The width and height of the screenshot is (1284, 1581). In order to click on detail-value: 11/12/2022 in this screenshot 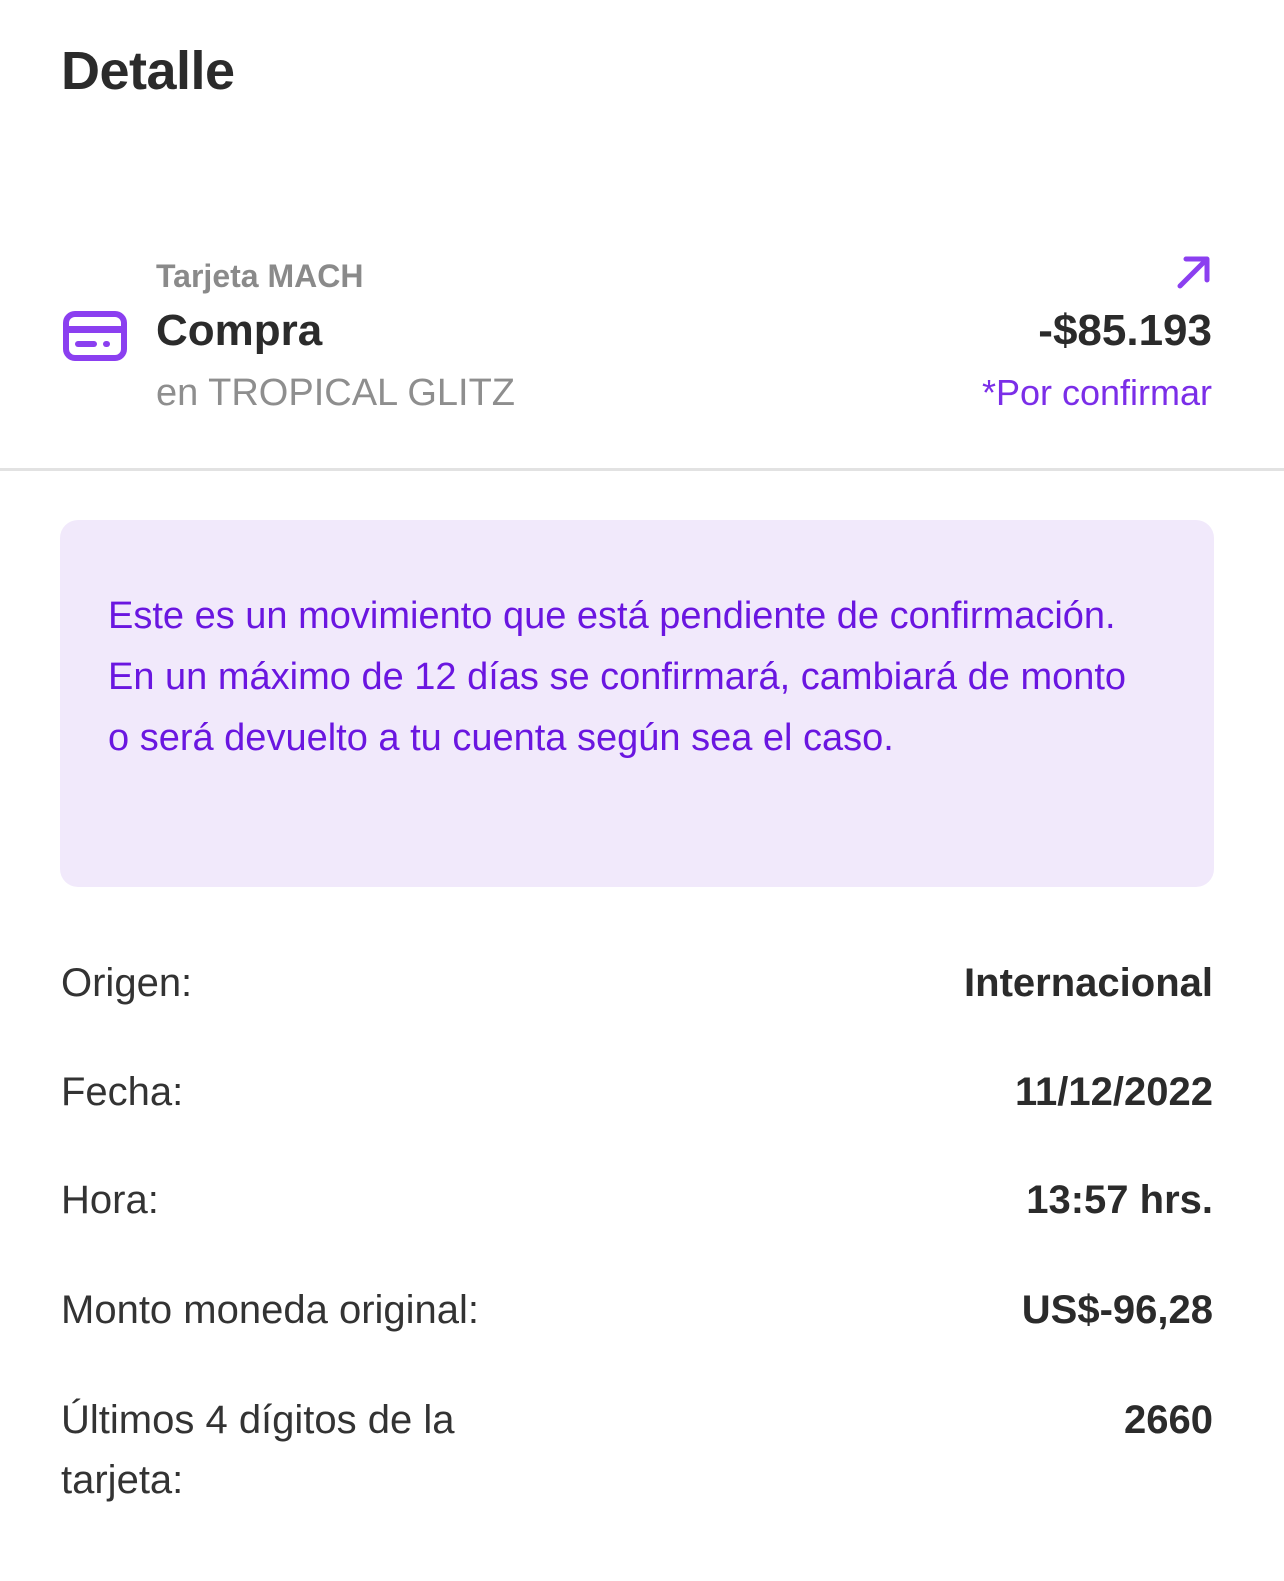, I will do `click(1114, 1092)`.